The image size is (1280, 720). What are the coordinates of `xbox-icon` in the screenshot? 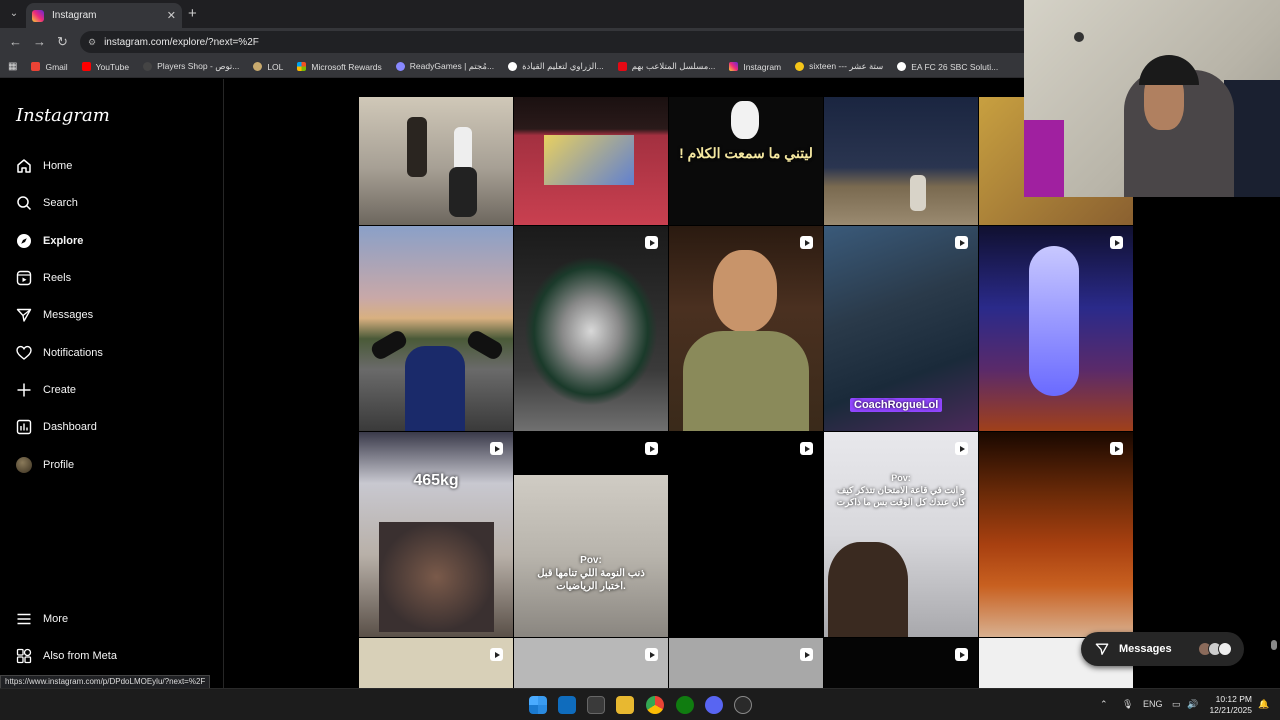 It's located at (685, 705).